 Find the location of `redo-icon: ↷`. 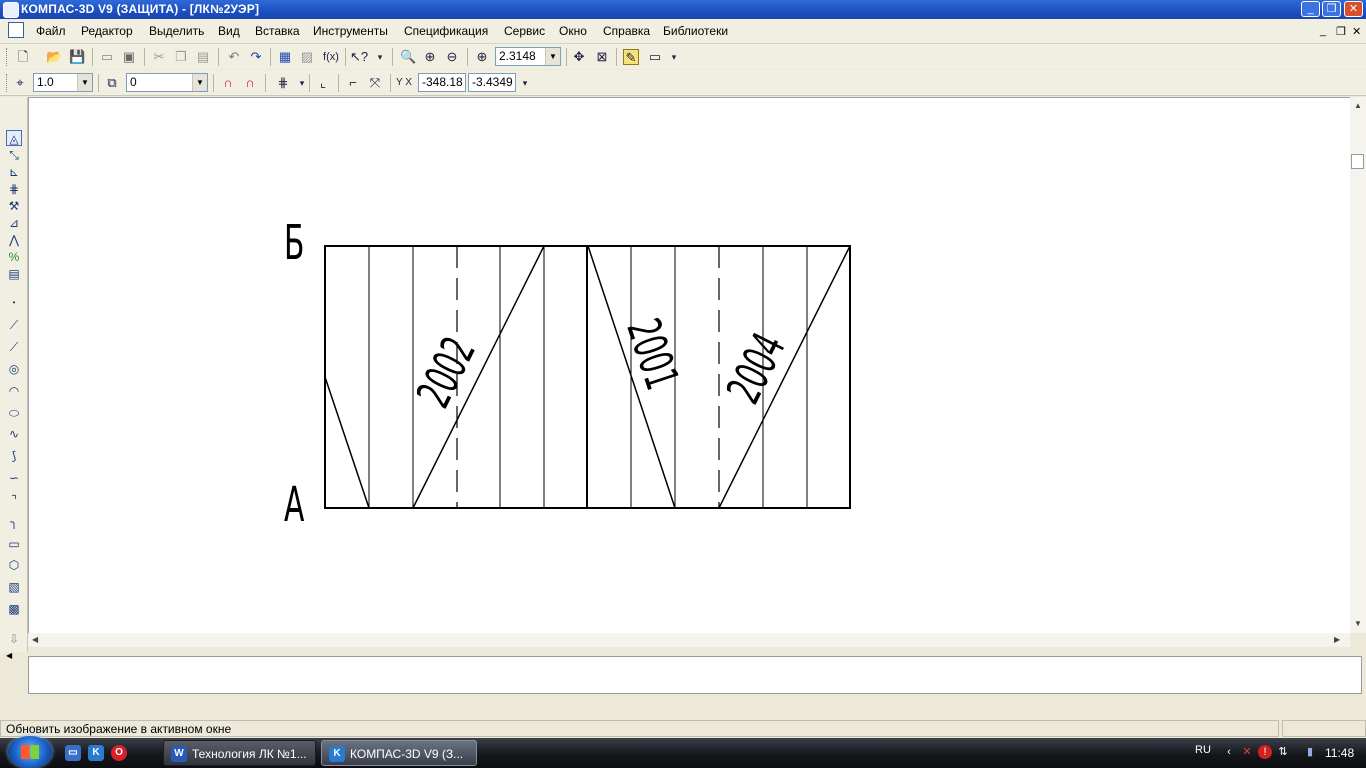

redo-icon: ↷ is located at coordinates (256, 57).